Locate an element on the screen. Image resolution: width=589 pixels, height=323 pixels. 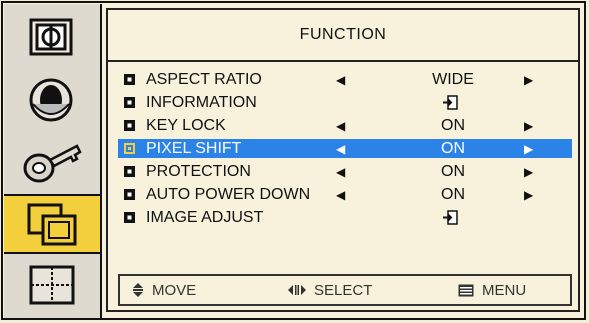
row-label: PIXEL SHIFT is located at coordinates (194, 148).